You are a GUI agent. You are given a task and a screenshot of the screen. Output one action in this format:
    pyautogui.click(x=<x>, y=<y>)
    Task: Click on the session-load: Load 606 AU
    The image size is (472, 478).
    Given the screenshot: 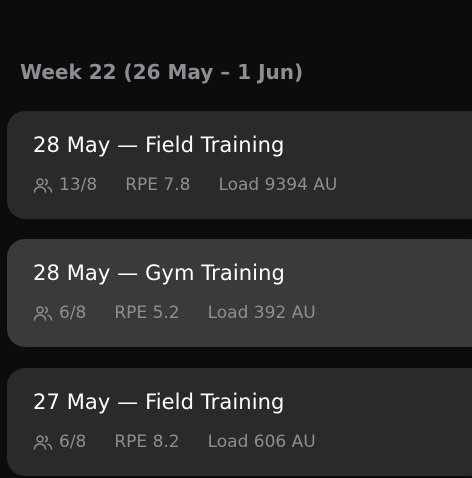 What is the action you would take?
    pyautogui.click(x=261, y=442)
    